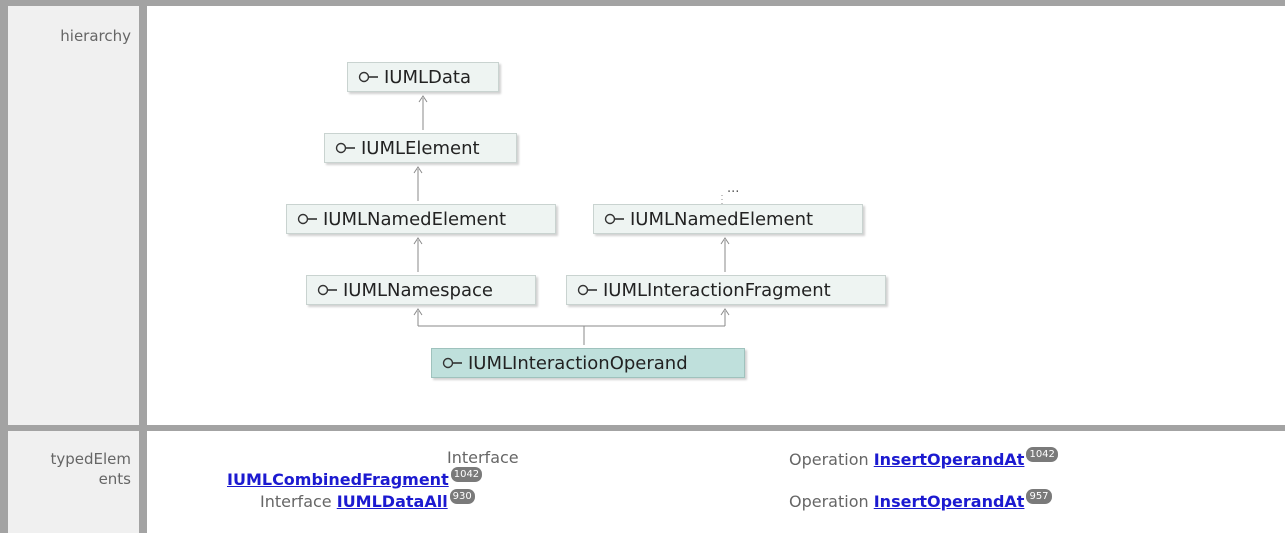 The height and width of the screenshot is (533, 1285). I want to click on typed-op-row: Operation InsertOperandAt 957, so click(920, 501).